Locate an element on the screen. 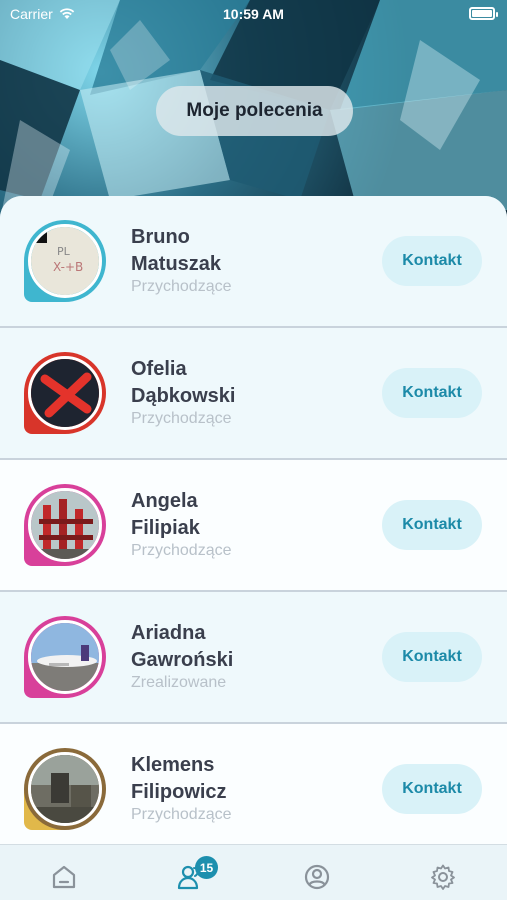  contact-last-name: Gawroński is located at coordinates (182, 660).